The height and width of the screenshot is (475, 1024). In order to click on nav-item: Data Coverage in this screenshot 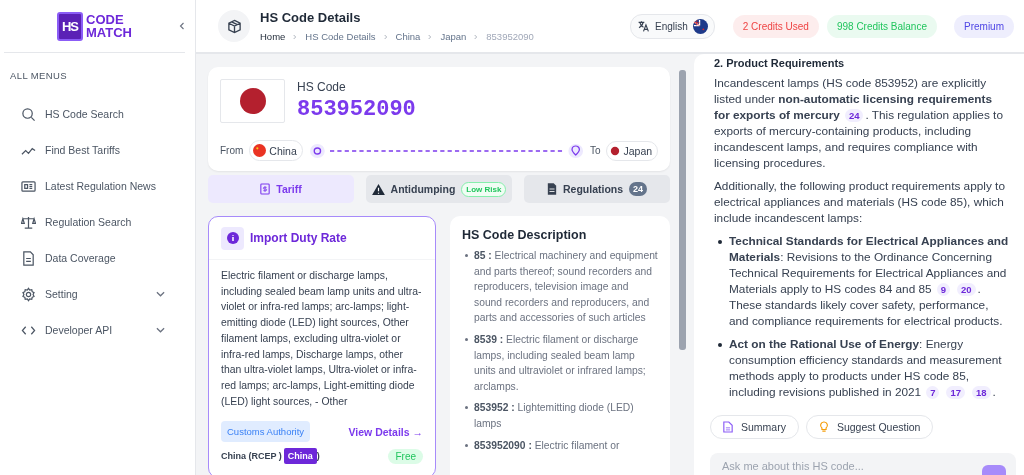, I will do `click(97, 258)`.